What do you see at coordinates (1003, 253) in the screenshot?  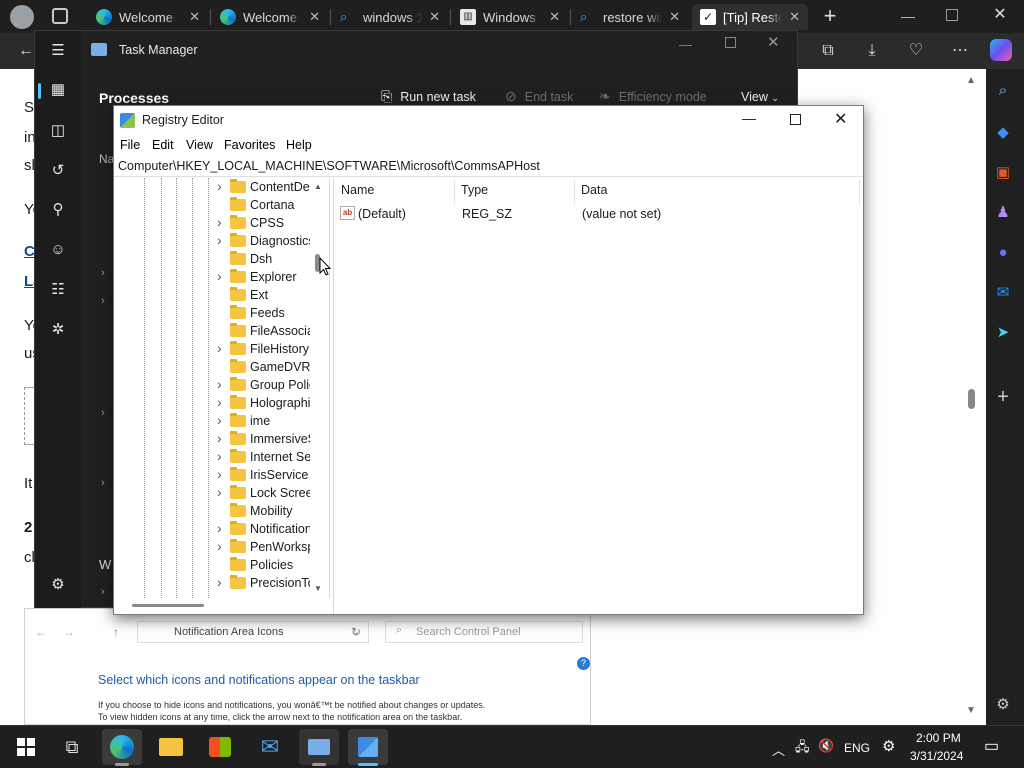 I see `microsoft-365-icon: ●` at bounding box center [1003, 253].